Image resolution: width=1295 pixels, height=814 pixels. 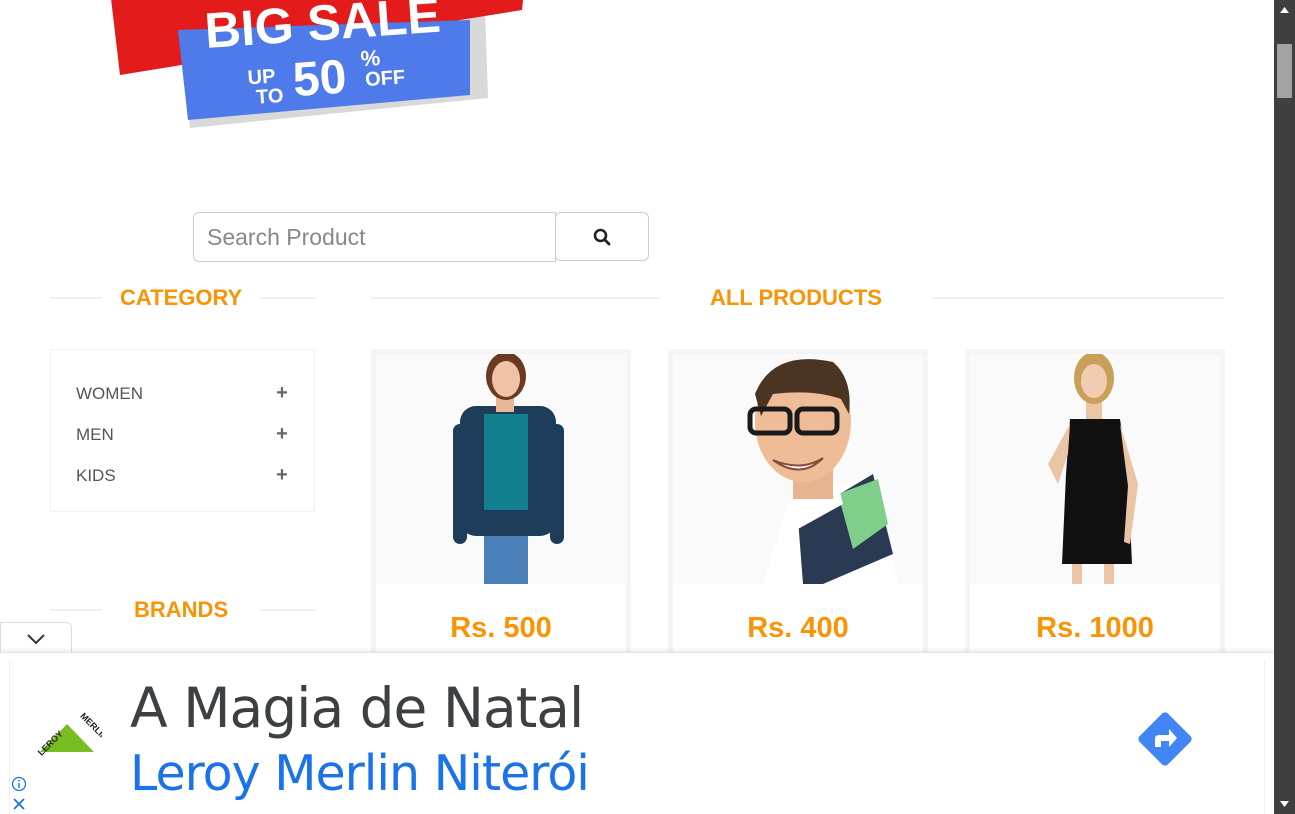 What do you see at coordinates (360, 773) in the screenshot?
I see `ad-subtitle: Leroy Merlin Niterói` at bounding box center [360, 773].